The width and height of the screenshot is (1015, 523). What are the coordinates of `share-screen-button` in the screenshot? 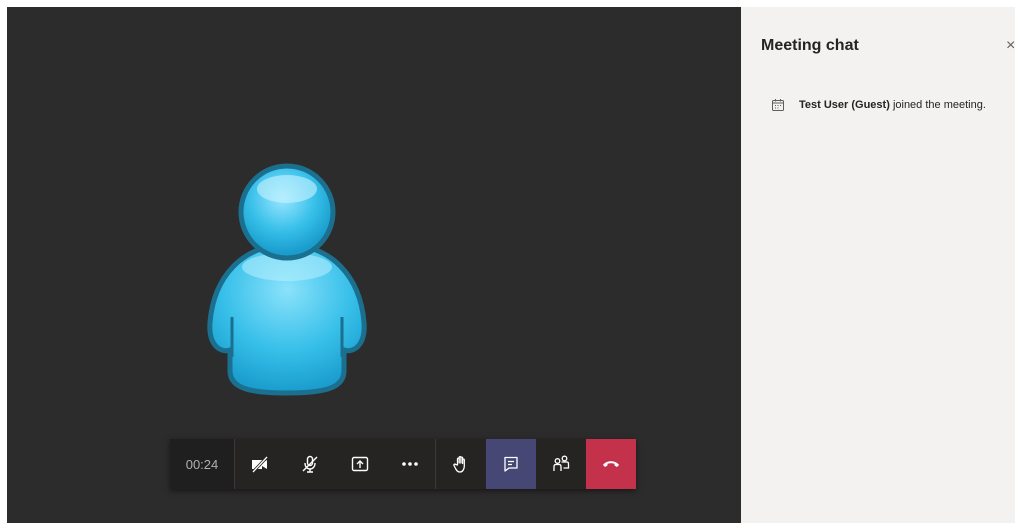 It's located at (360, 464).